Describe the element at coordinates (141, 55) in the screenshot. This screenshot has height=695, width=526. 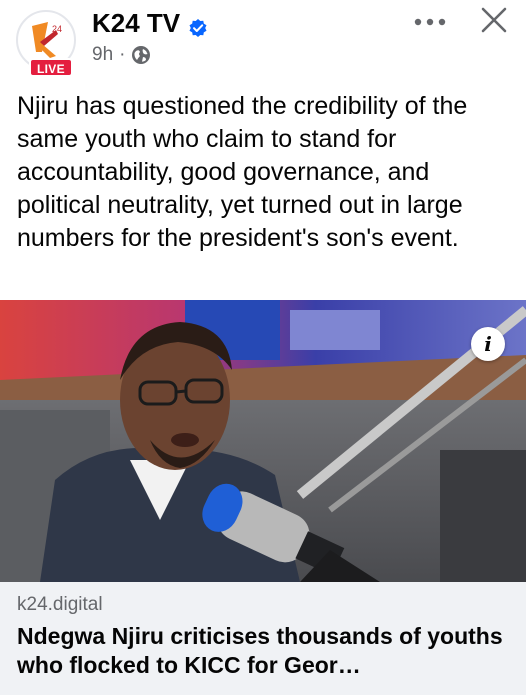
I see `globe-icon` at that location.